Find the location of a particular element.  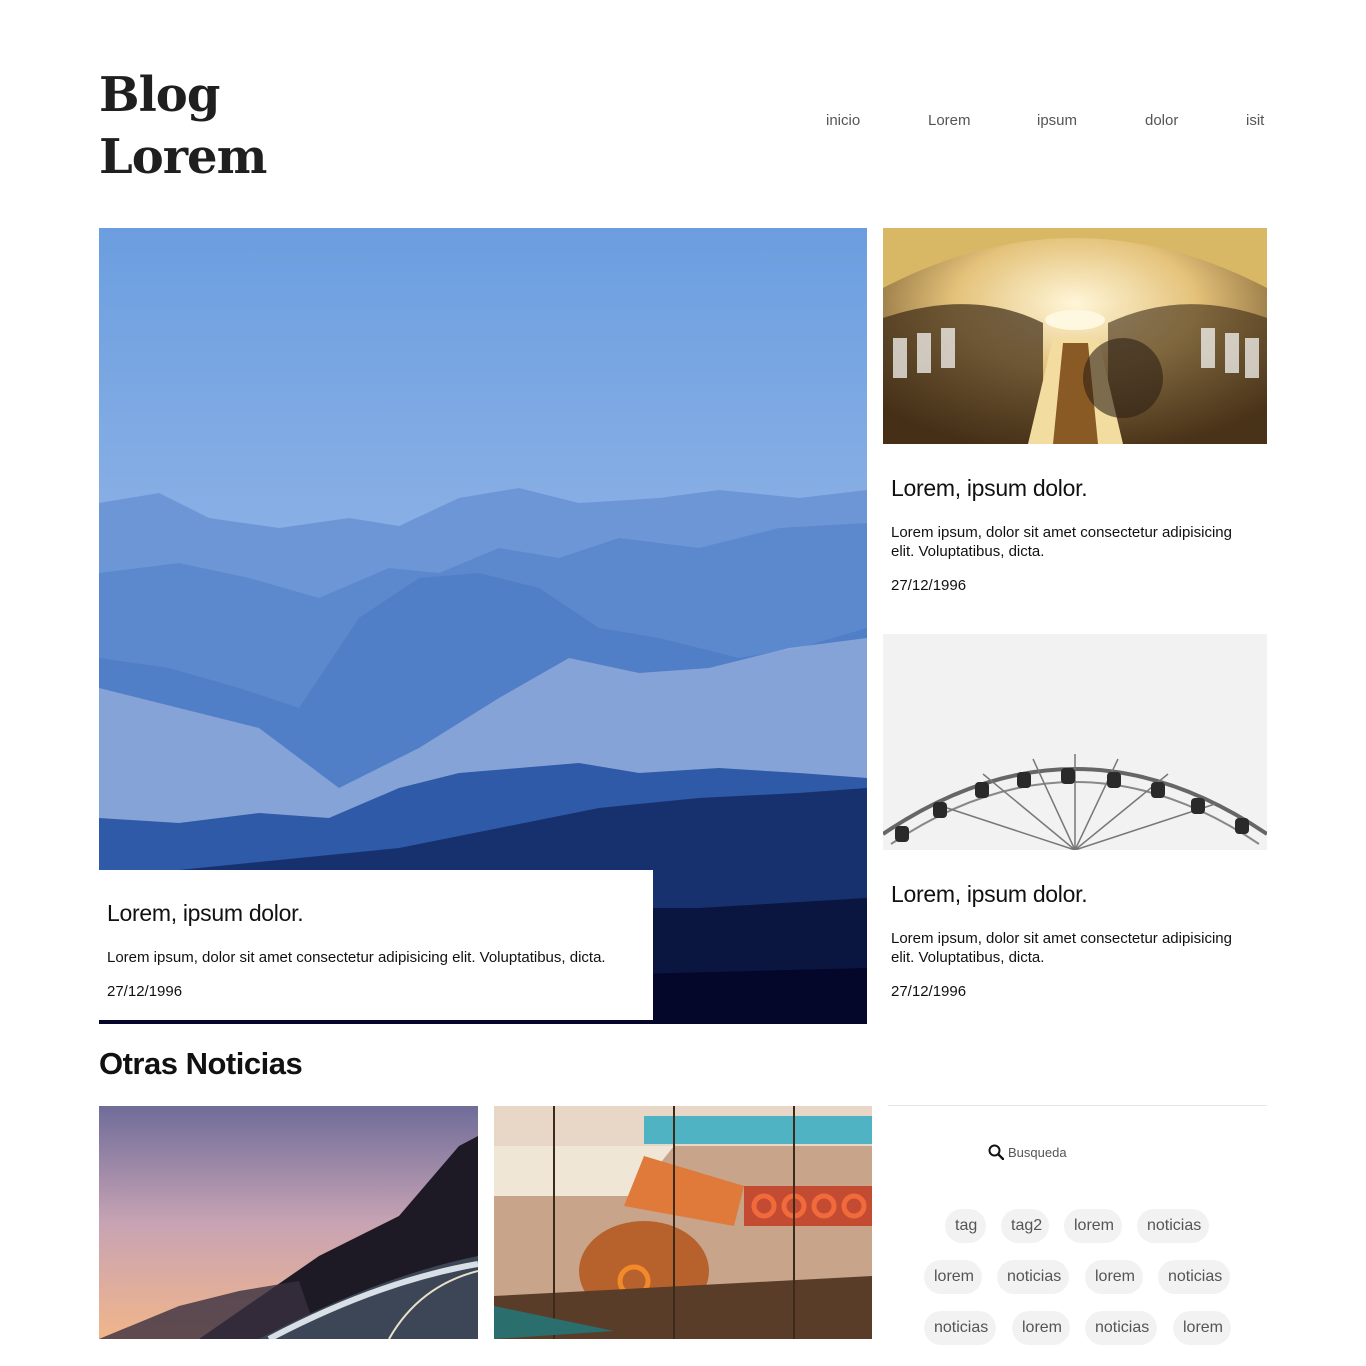

logo-line-2: Lorem is located at coordinates (183, 157).